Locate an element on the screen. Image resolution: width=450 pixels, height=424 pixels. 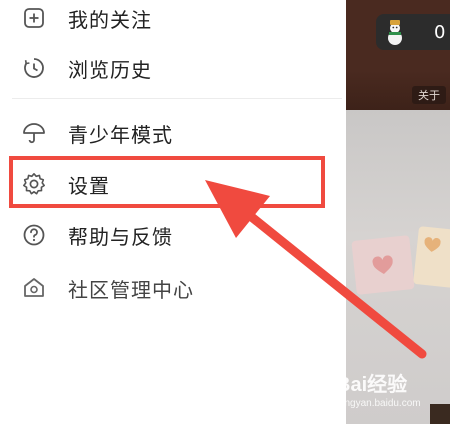
menu-item-history: 浏览历史 is located at coordinates (173, 68).